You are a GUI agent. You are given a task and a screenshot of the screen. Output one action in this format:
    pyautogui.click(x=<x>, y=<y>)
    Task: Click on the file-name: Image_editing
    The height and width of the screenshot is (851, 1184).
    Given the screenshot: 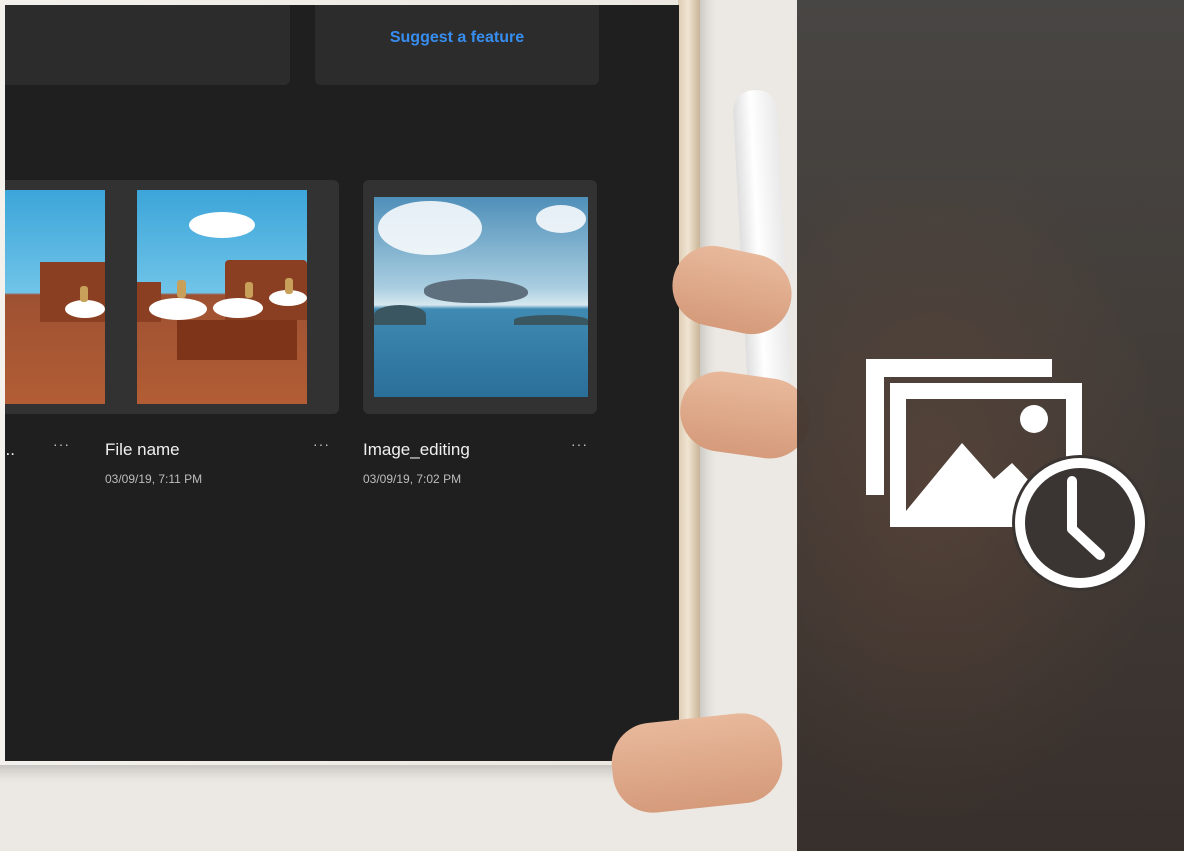 What is the action you would take?
    pyautogui.click(x=416, y=449)
    